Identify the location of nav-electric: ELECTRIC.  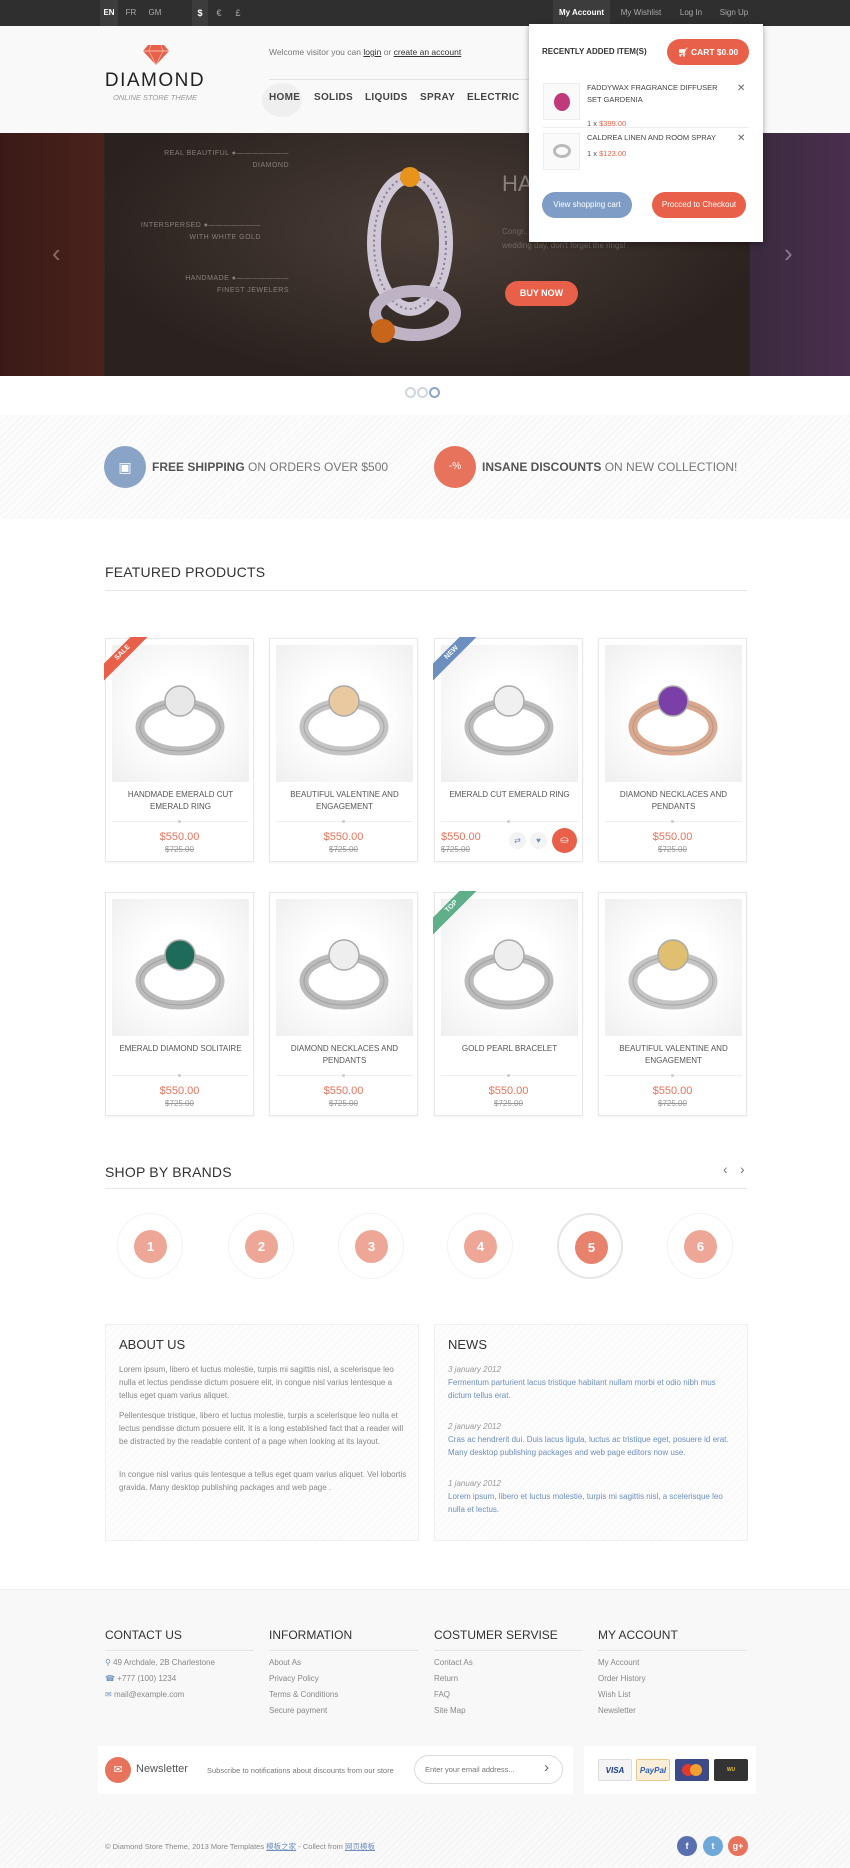
(493, 97).